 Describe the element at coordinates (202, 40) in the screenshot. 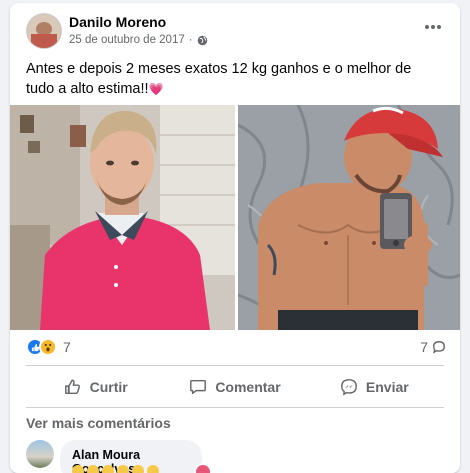

I see `globe-icon` at that location.